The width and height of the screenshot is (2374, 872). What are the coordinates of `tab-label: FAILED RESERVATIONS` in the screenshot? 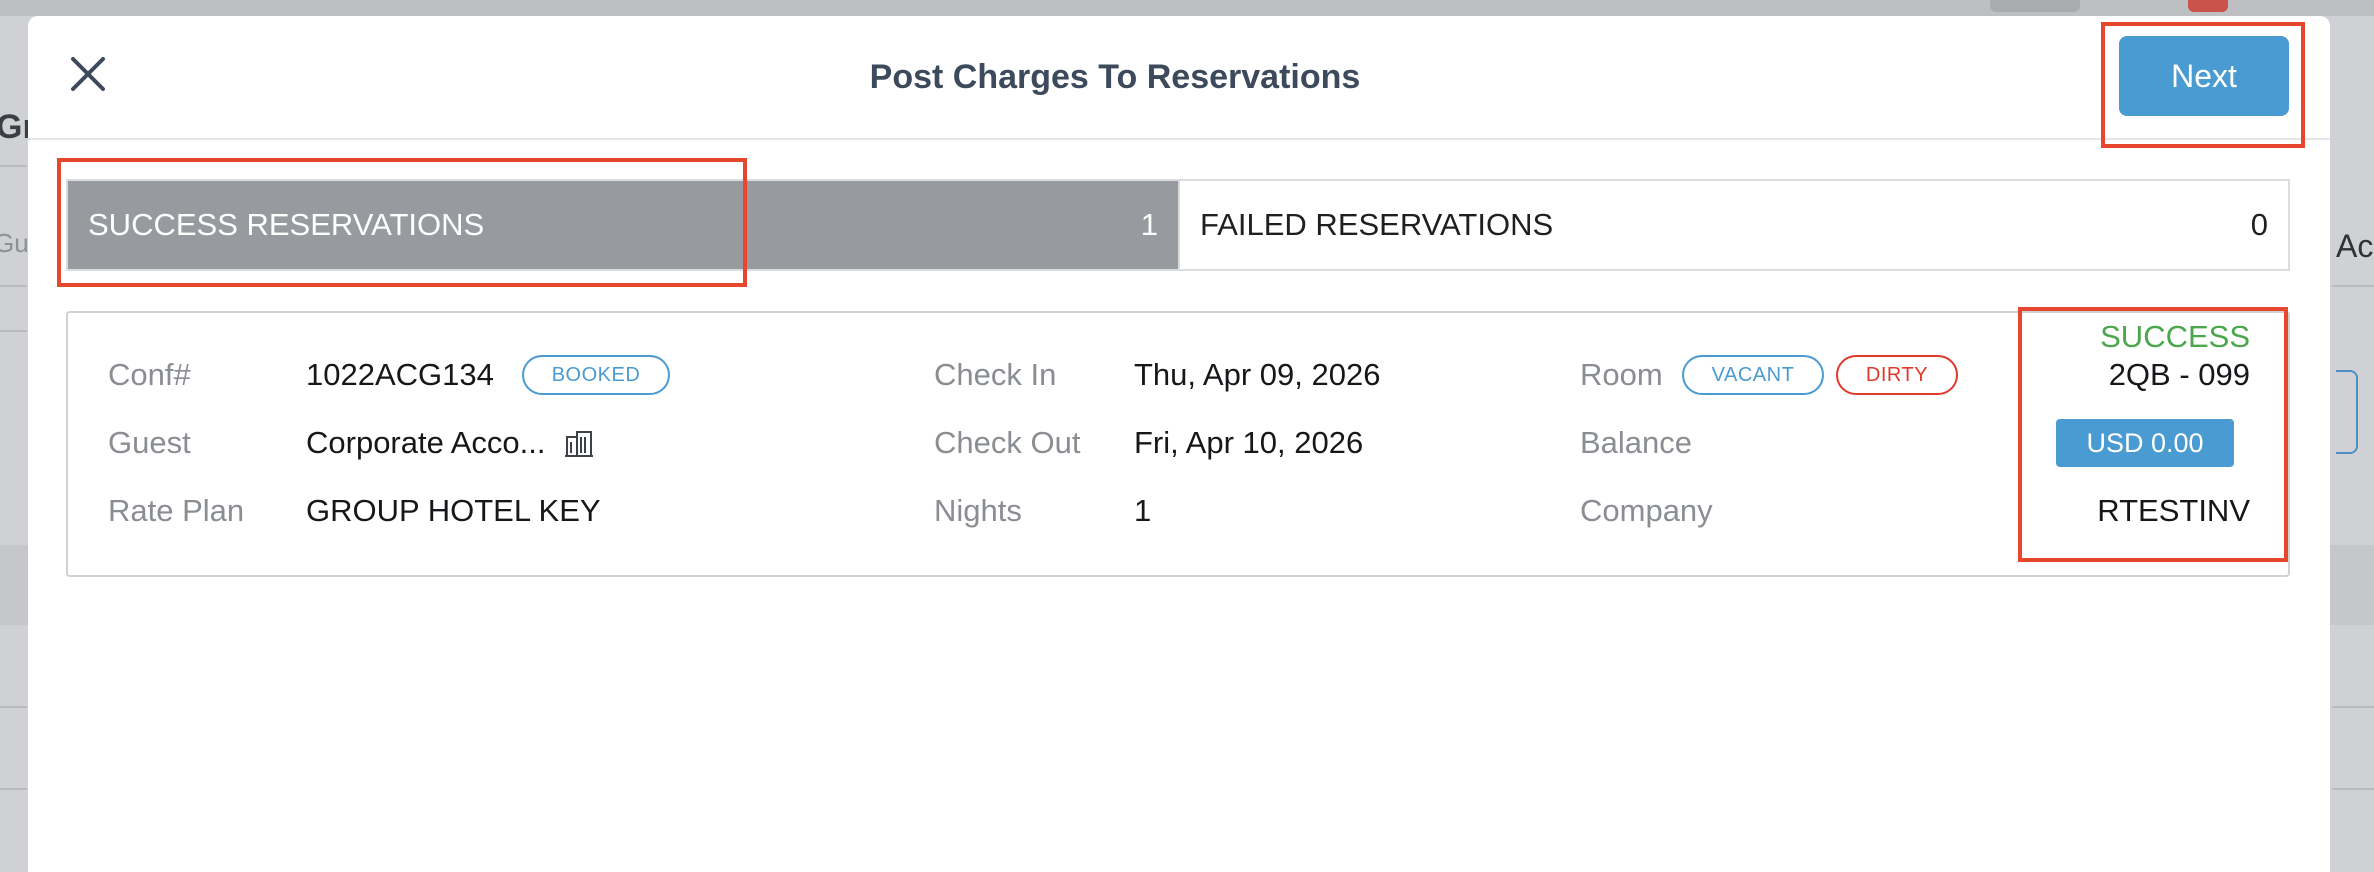 It's located at (1377, 224).